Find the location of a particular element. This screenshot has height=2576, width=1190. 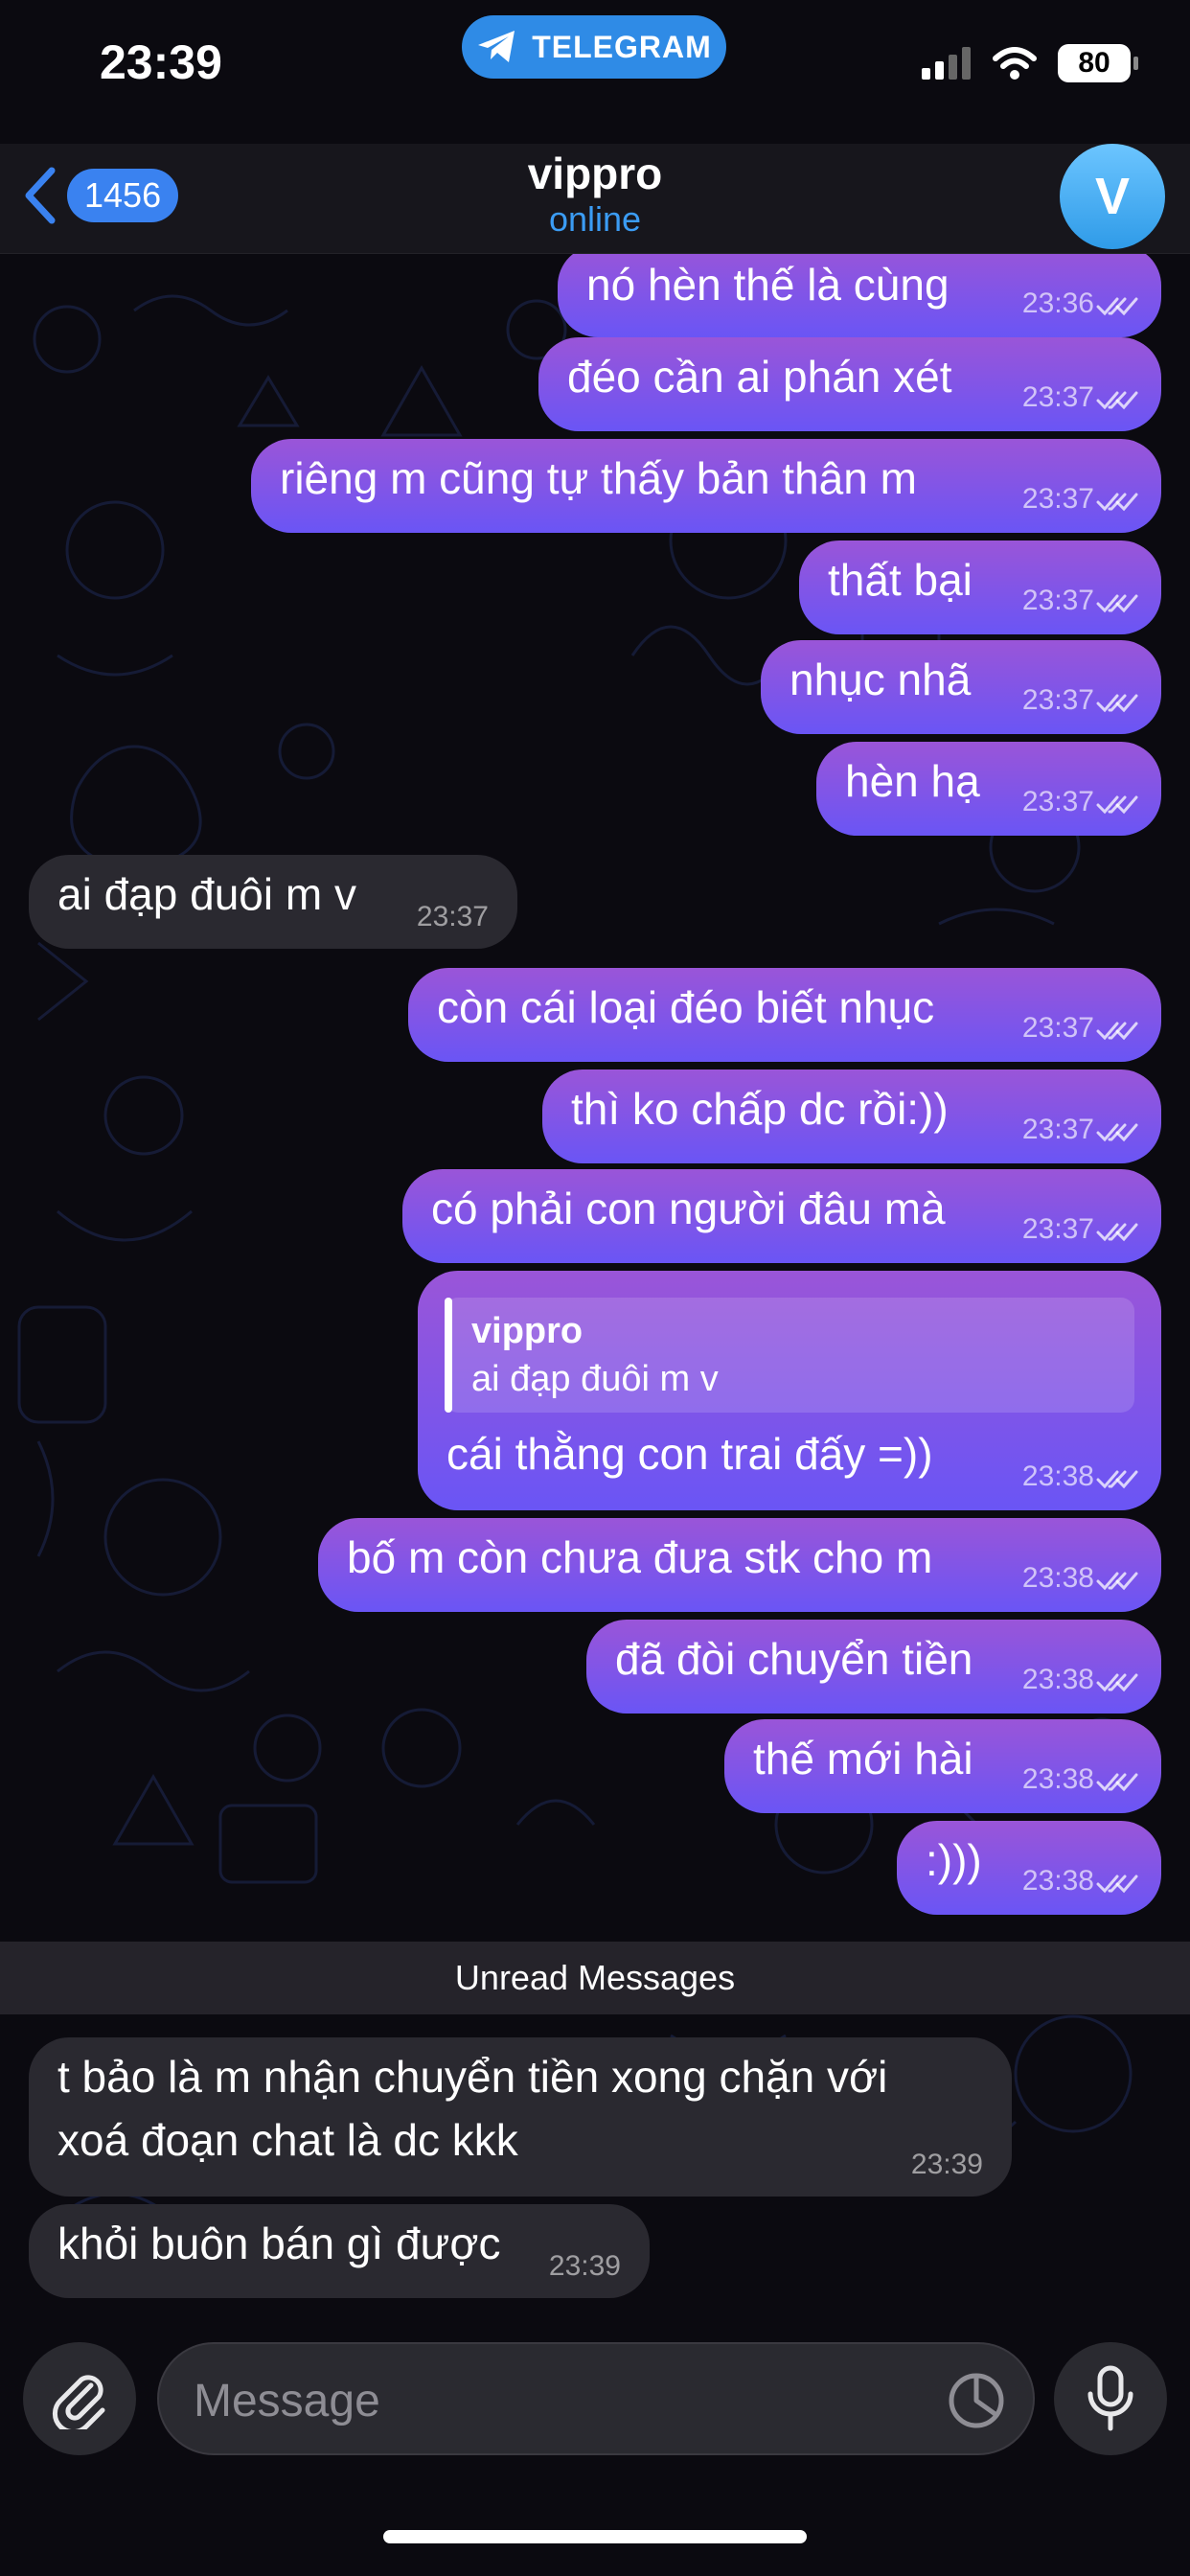

outgoing-message: thất bại 23:37 is located at coordinates (980, 587).